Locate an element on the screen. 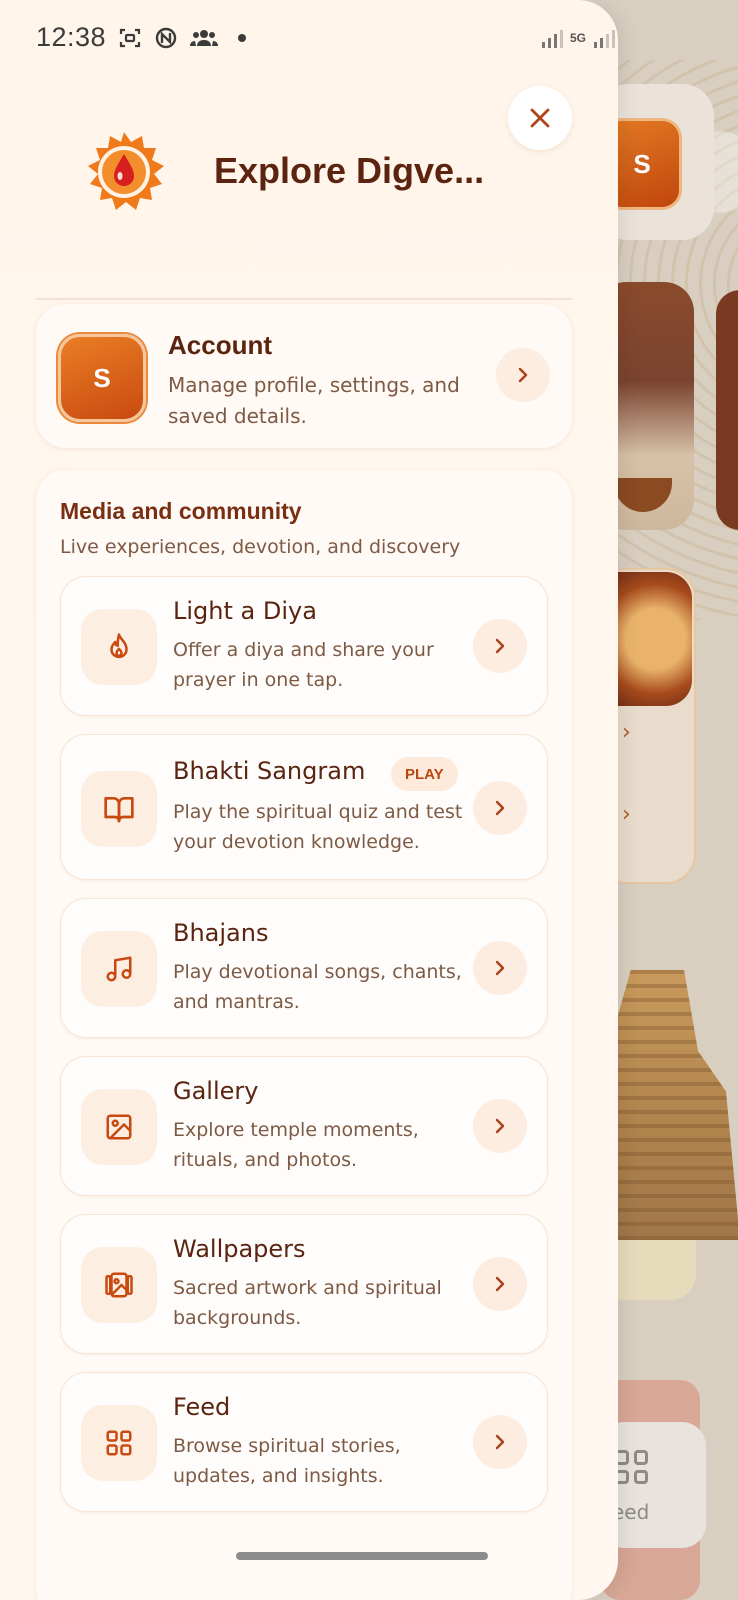 The image size is (738, 1600). menu-item-title: Bhajans is located at coordinates (221, 933).